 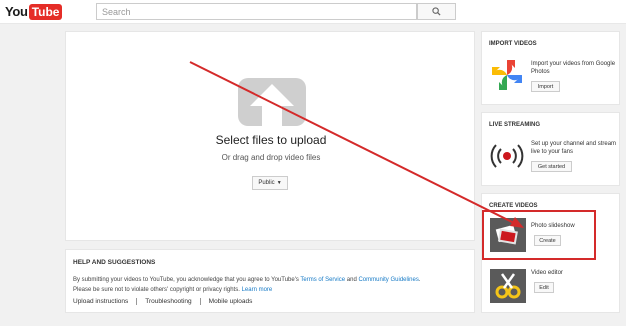 I want to click on help-text-and: and, so click(x=352, y=280).